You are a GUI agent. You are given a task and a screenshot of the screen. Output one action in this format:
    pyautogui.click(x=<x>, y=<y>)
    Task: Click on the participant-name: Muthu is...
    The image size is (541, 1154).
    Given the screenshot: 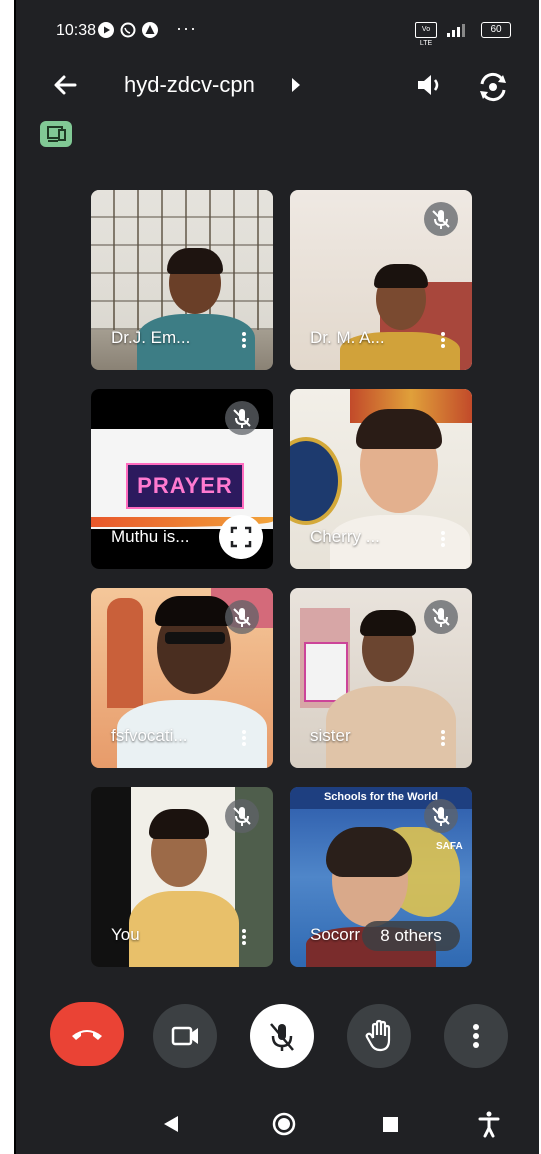 What is the action you would take?
    pyautogui.click(x=150, y=536)
    